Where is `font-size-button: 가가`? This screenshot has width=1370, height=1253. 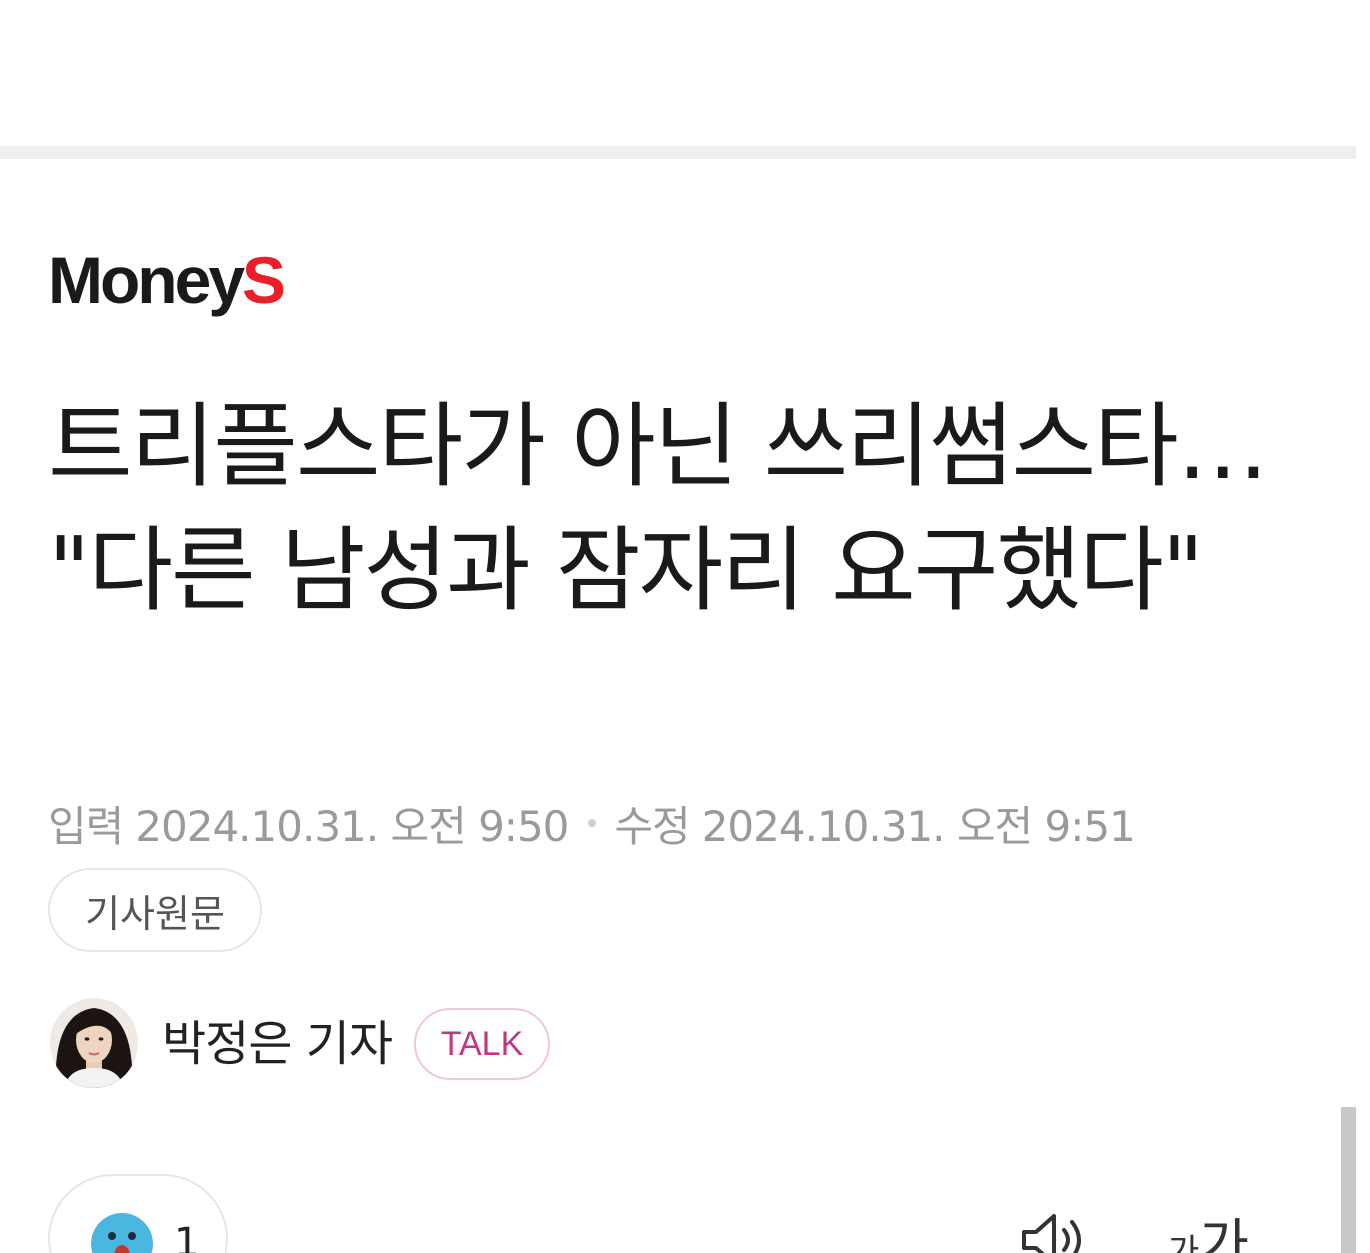 font-size-button: 가가 is located at coordinates (1213, 1226).